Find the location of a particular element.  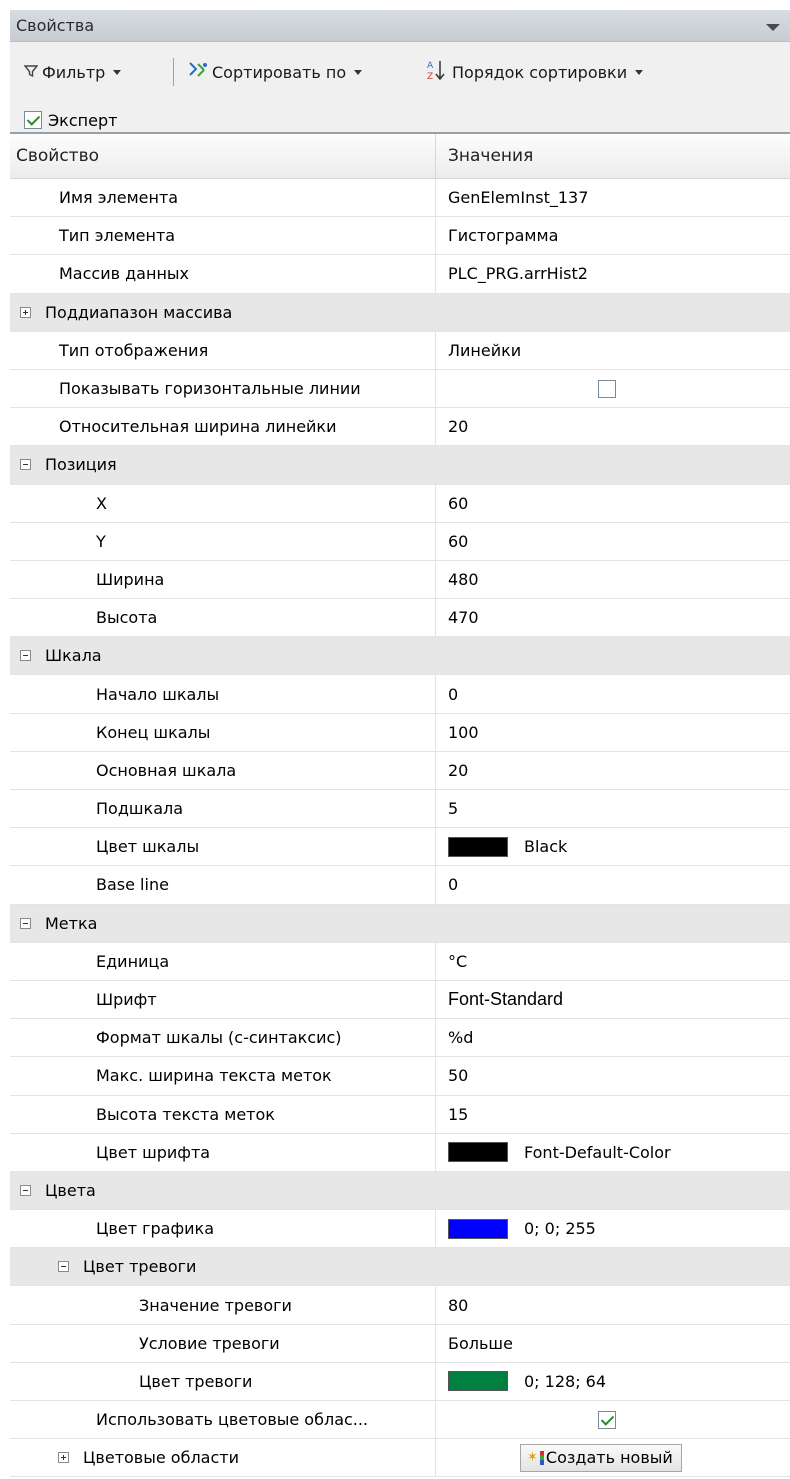

property-row-element-type: Тип элемента Гистограмма is located at coordinates (400, 236).